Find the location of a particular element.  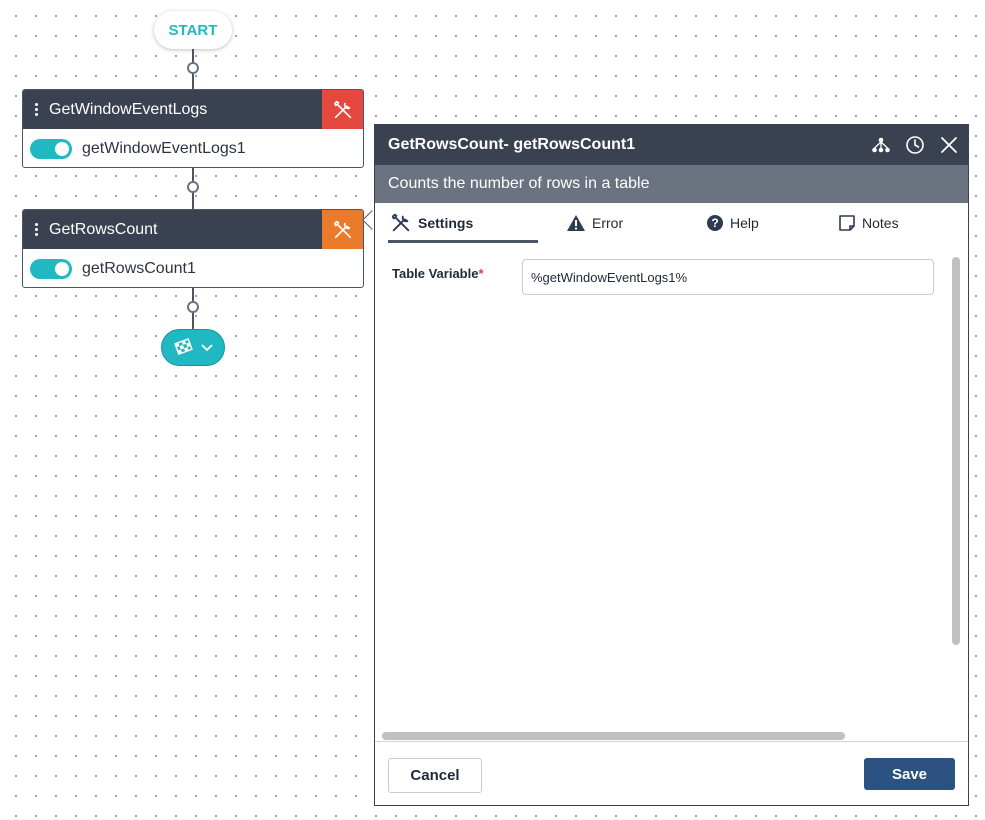

tab-help: ? Help is located at coordinates (732, 223).